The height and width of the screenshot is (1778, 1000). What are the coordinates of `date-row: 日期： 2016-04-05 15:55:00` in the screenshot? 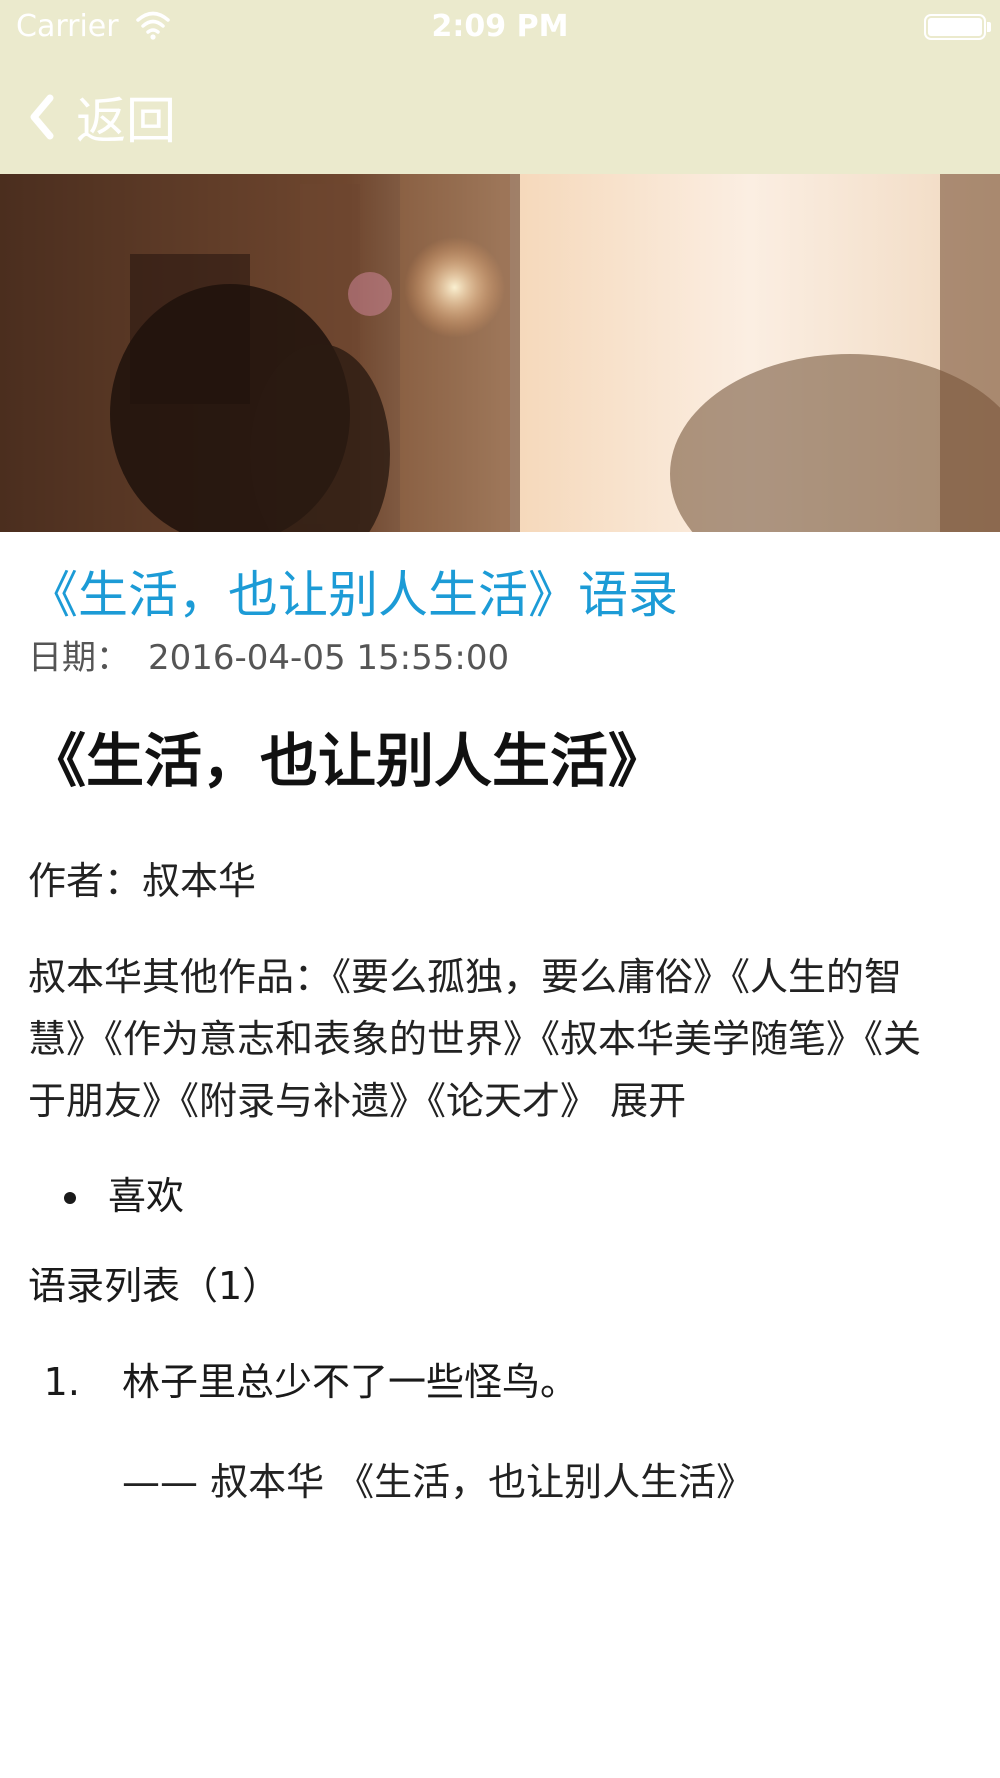 It's located at (488, 658).